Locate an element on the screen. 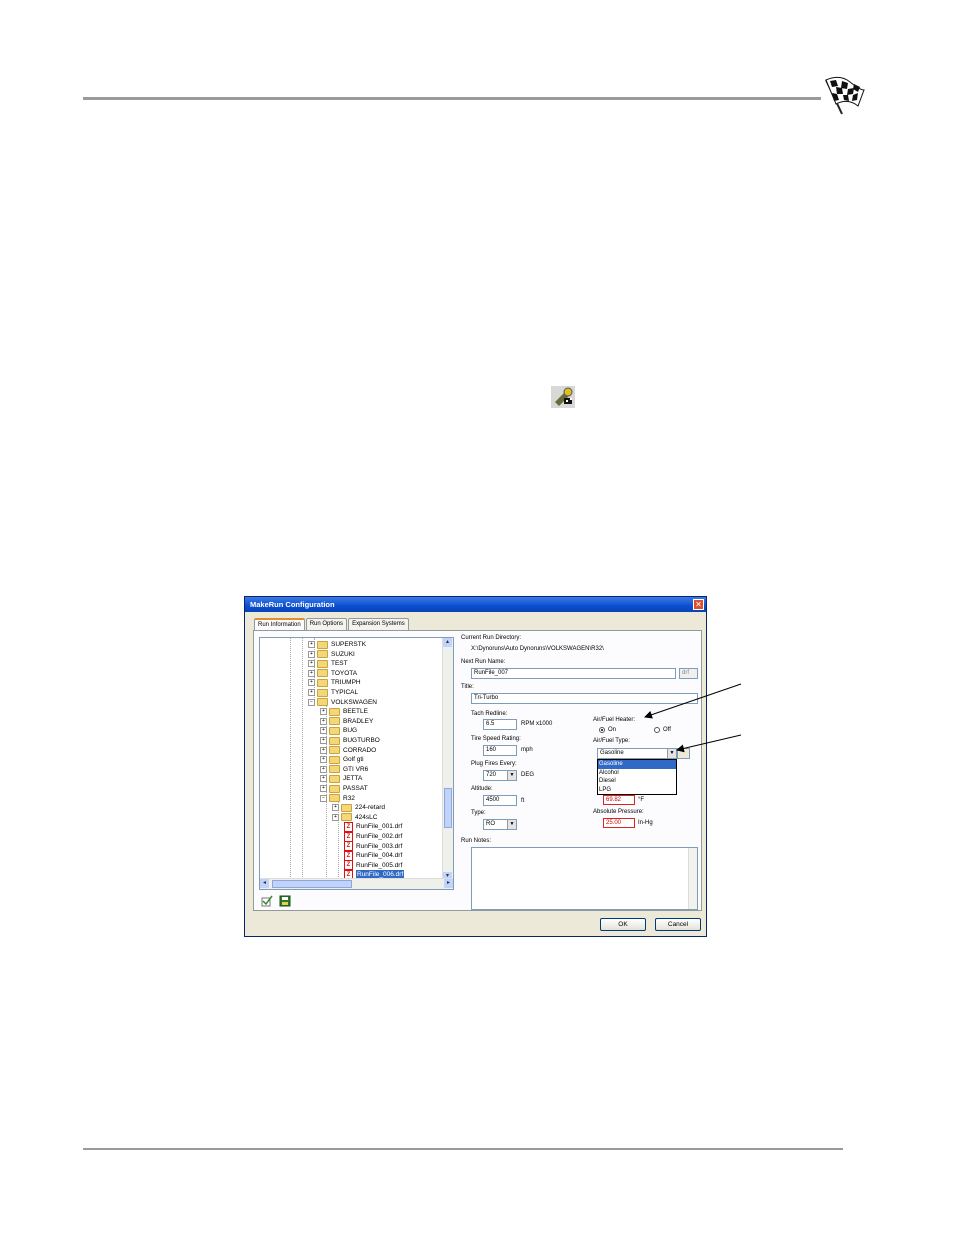 This screenshot has width=954, height=1235. heater-on-radio is located at coordinates (602, 730).